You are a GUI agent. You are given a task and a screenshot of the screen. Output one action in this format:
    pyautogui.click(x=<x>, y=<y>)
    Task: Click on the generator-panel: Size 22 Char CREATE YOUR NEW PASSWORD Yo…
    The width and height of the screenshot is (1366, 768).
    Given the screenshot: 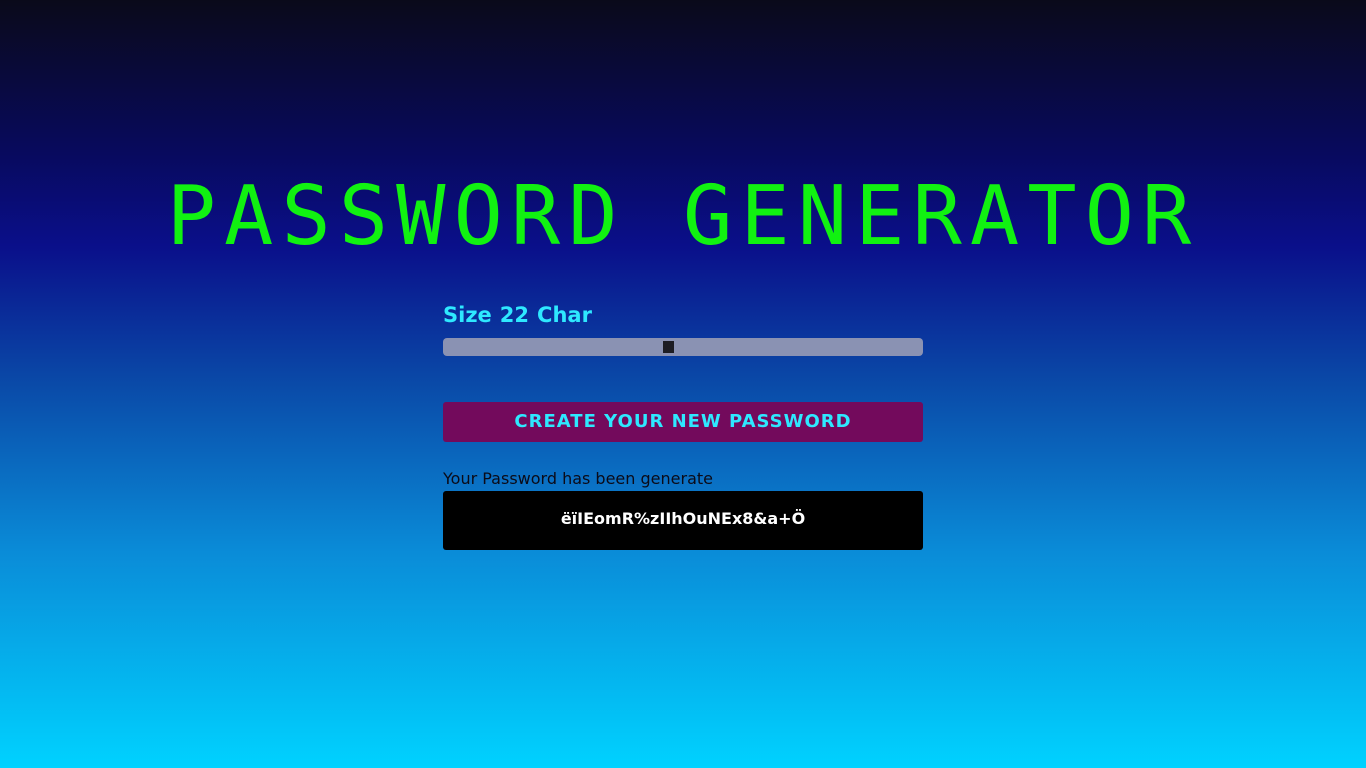 What is the action you would take?
    pyautogui.click(x=683, y=425)
    